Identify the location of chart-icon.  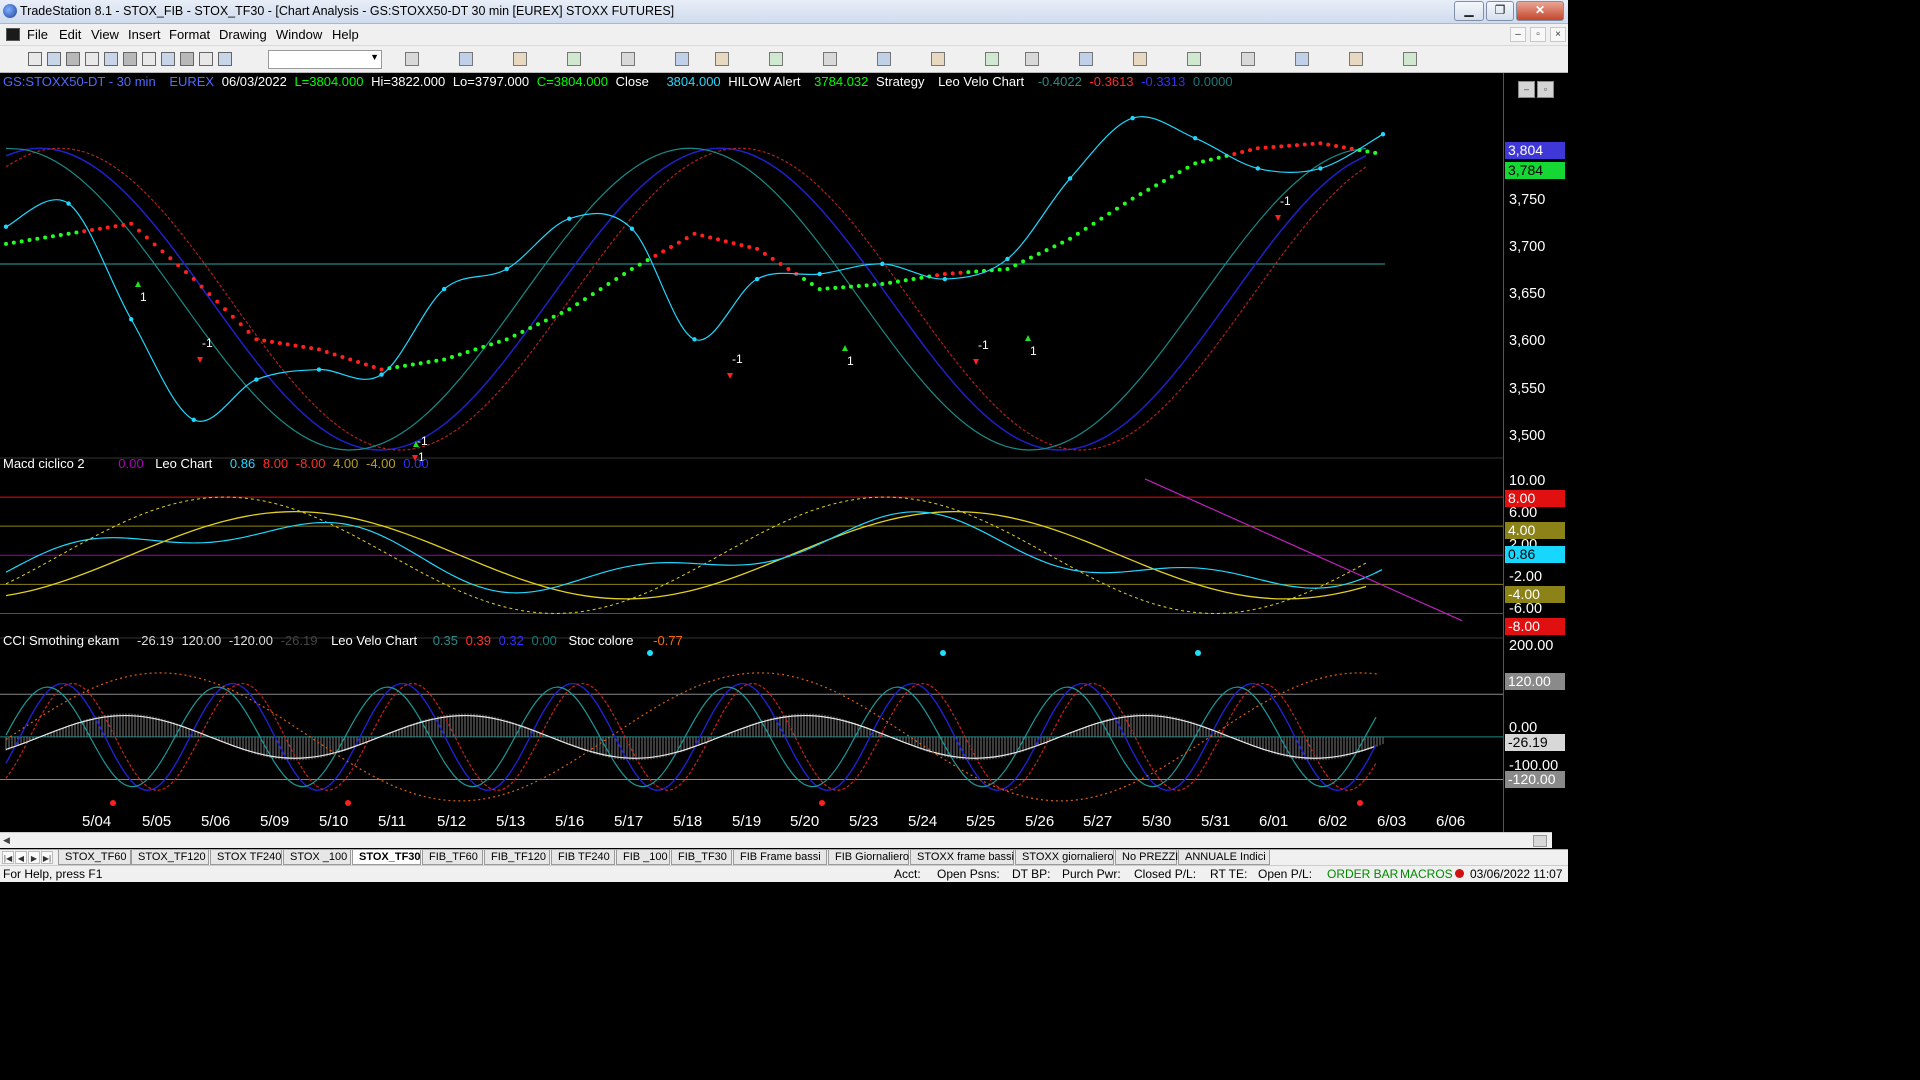
(168, 59).